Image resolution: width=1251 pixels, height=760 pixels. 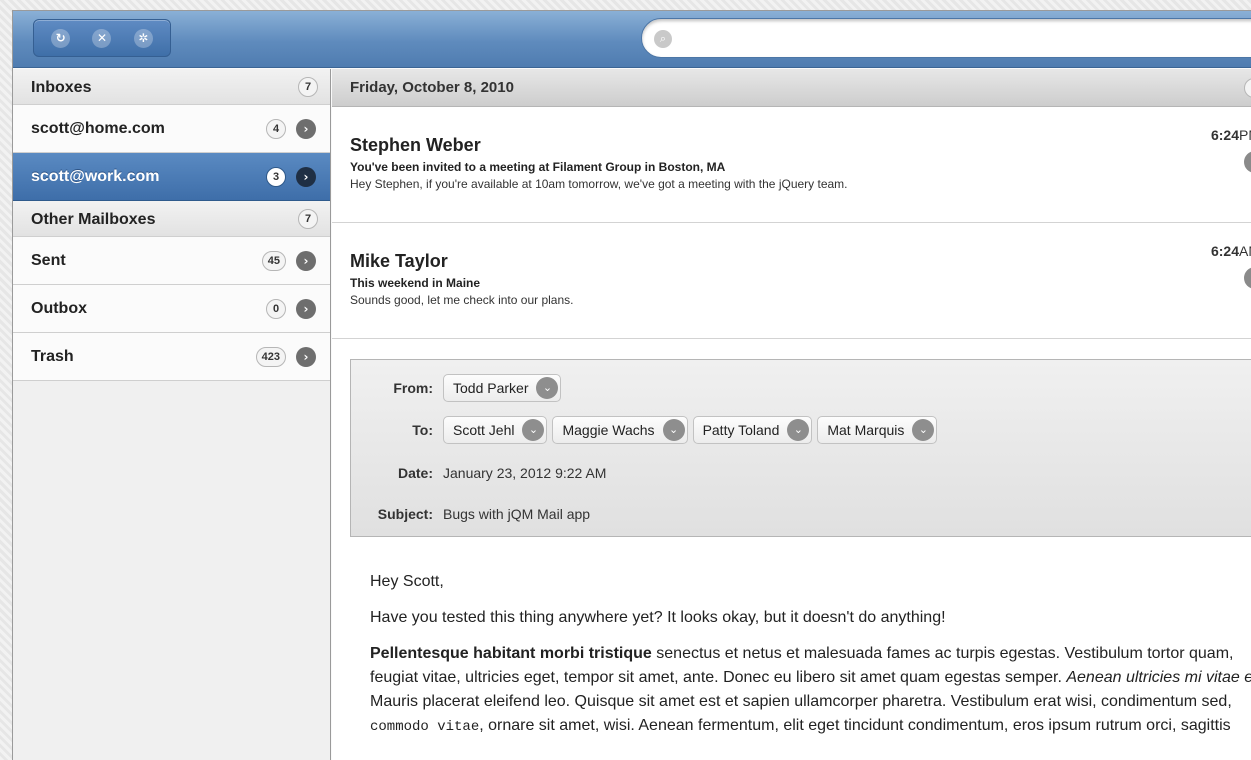 I want to click on contact-pill: Patty Toland ⌄, so click(x=752, y=430).